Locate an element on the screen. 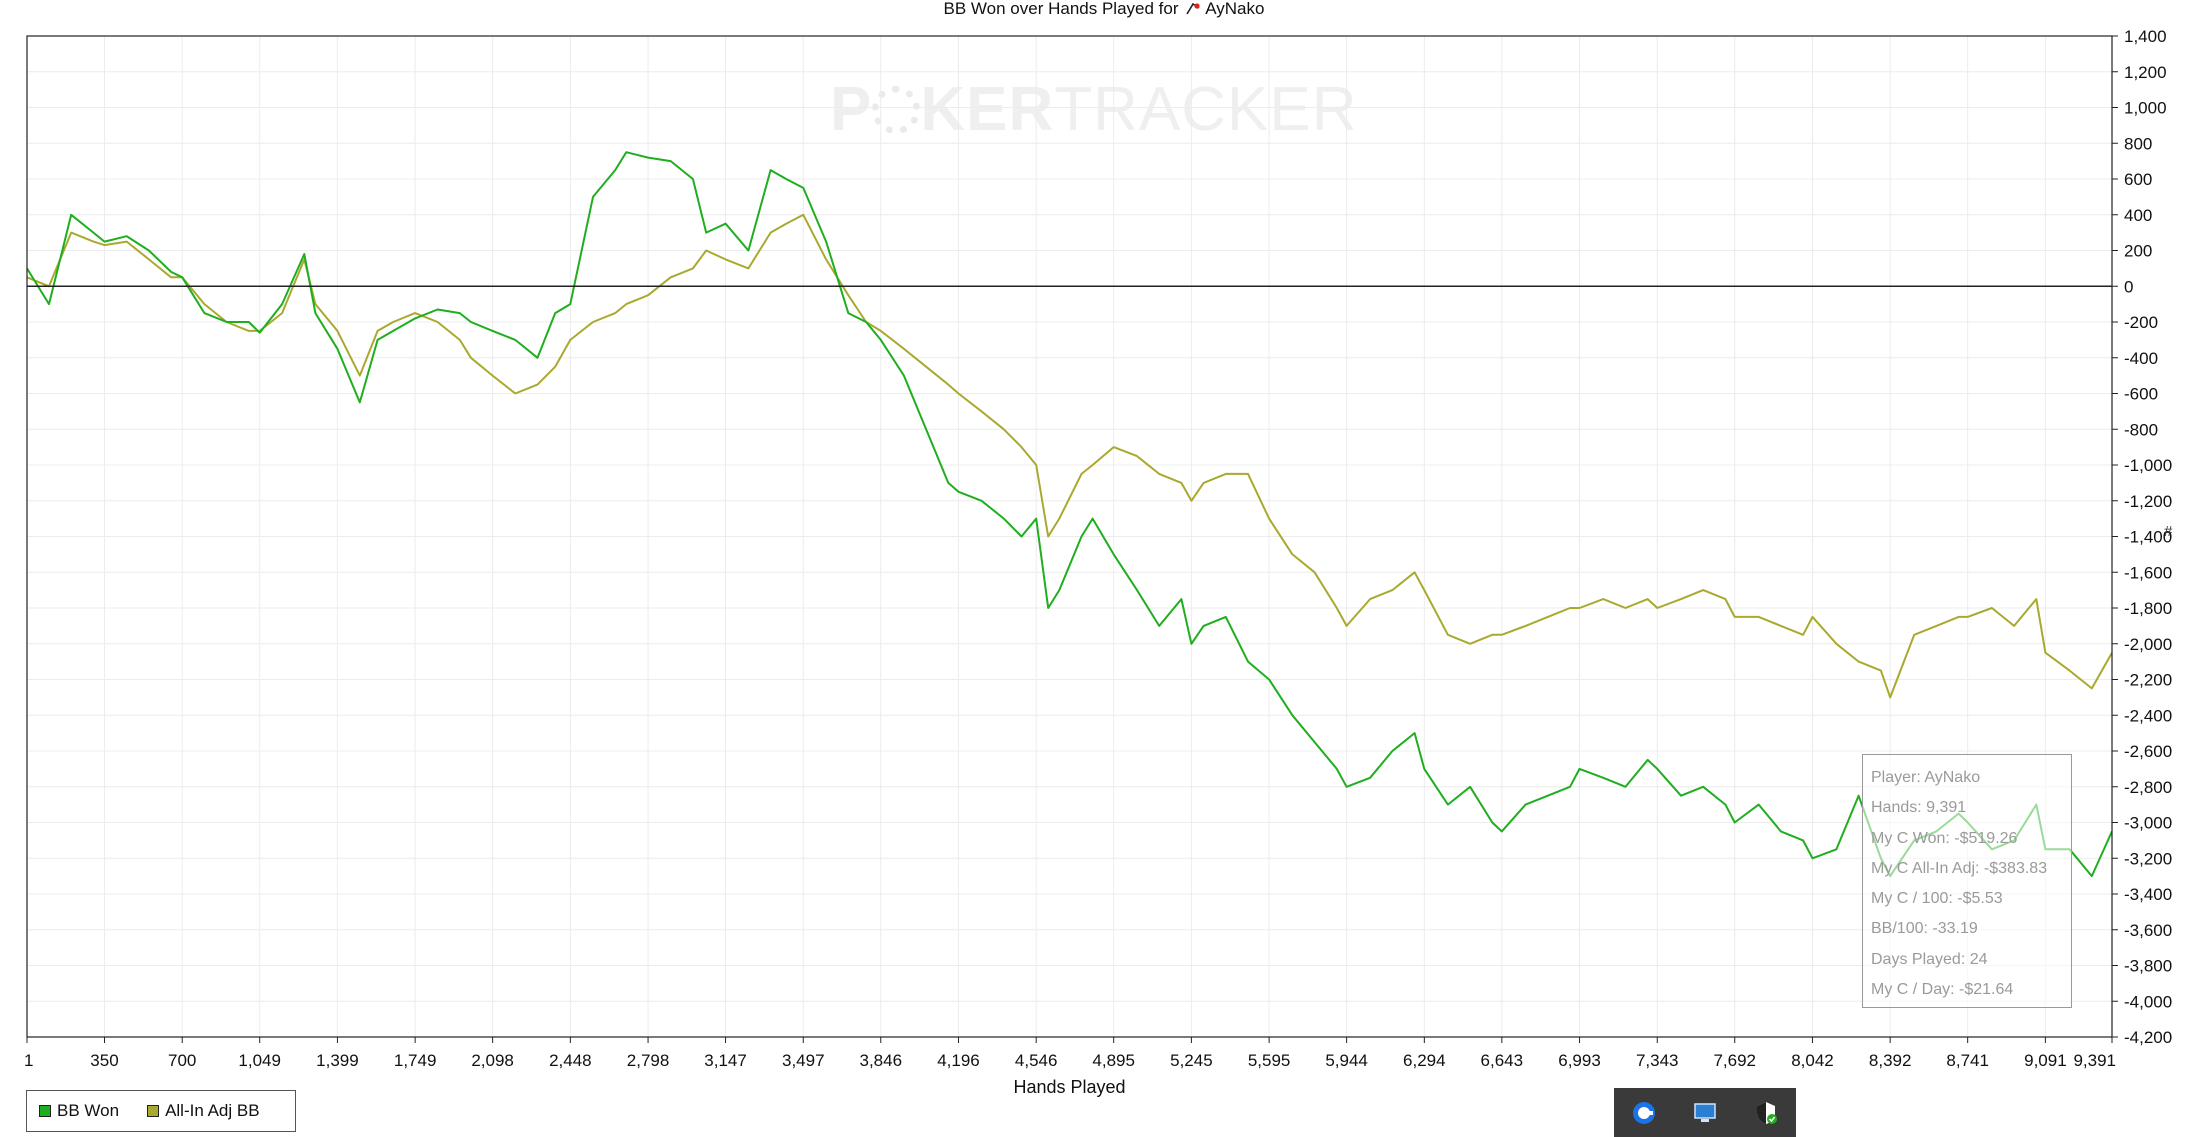 Image resolution: width=2208 pixels, height=1137 pixels. x-tick-label: 700 is located at coordinates (182, 1060).